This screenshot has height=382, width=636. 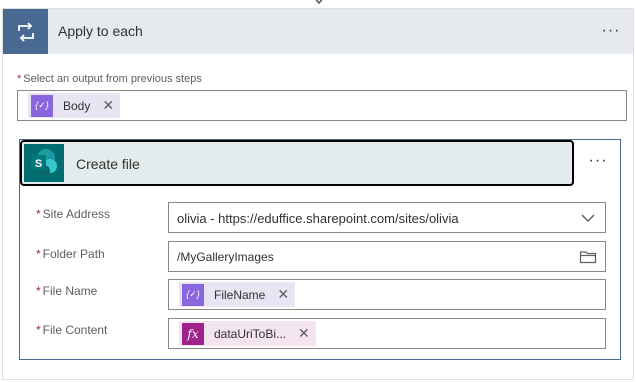 I want to click on filename-token-label: FileName, so click(x=240, y=294).